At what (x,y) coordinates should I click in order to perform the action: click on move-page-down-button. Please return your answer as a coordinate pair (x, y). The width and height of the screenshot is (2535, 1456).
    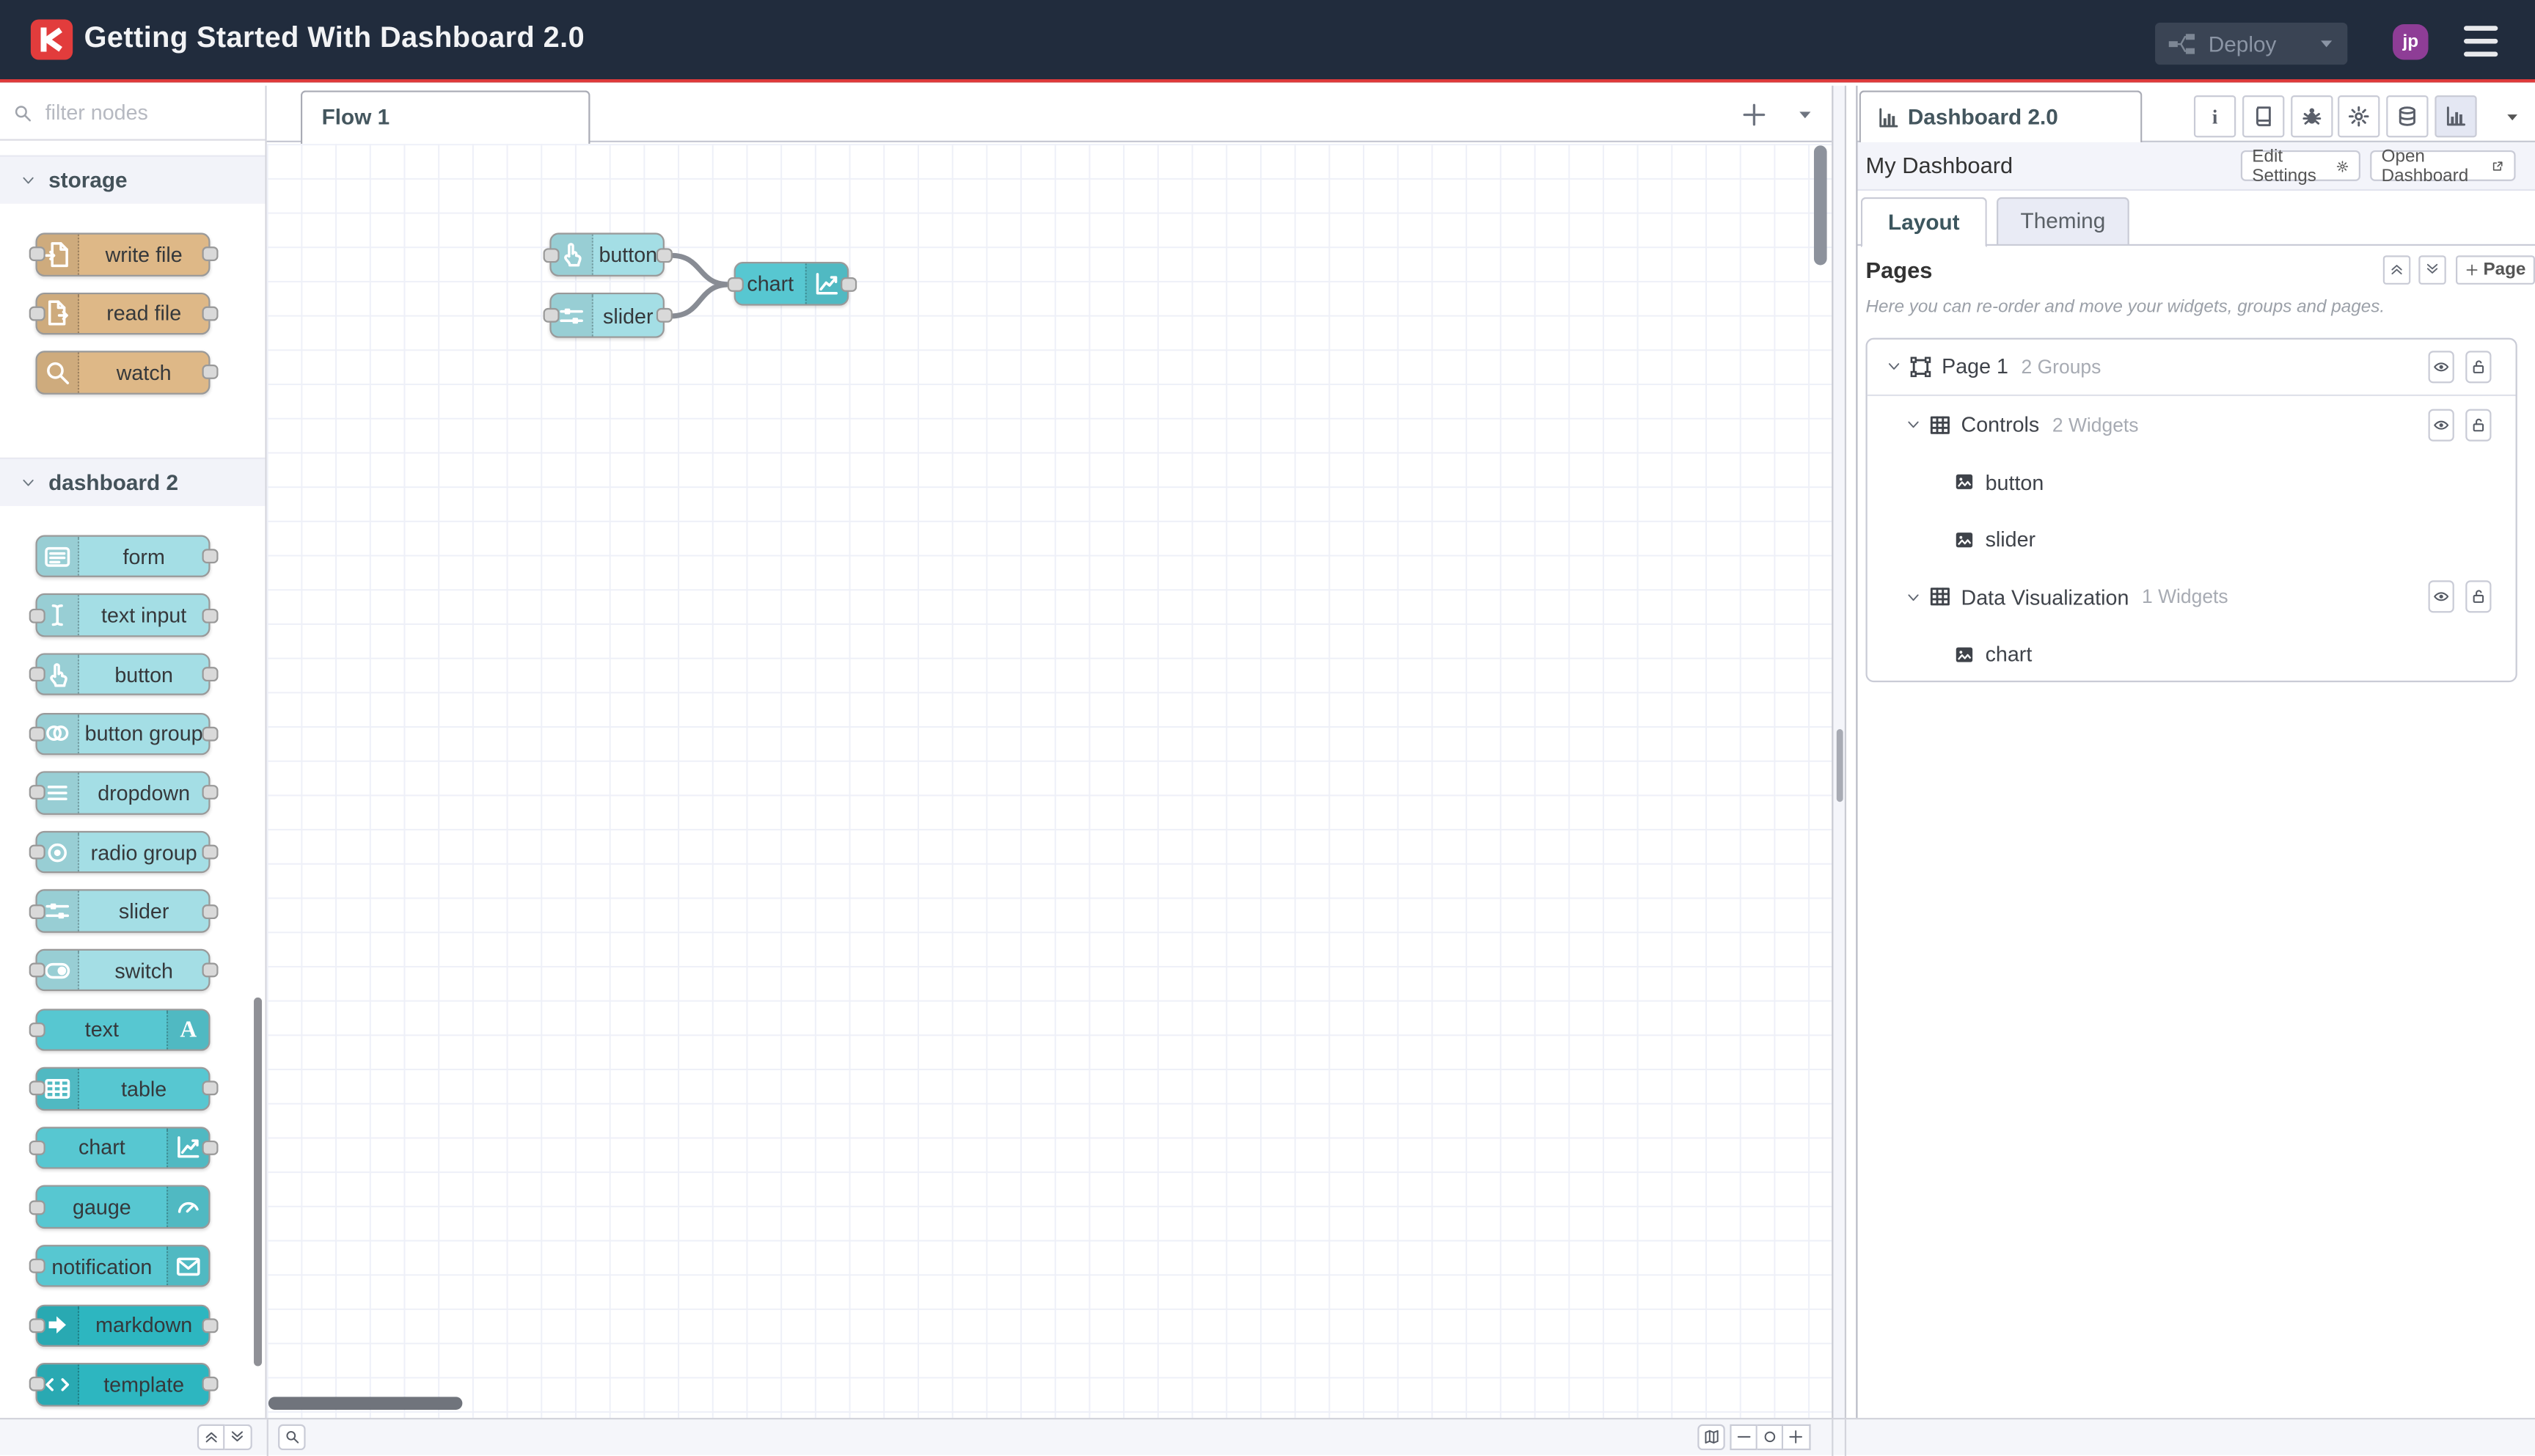
    Looking at the image, I should click on (2432, 270).